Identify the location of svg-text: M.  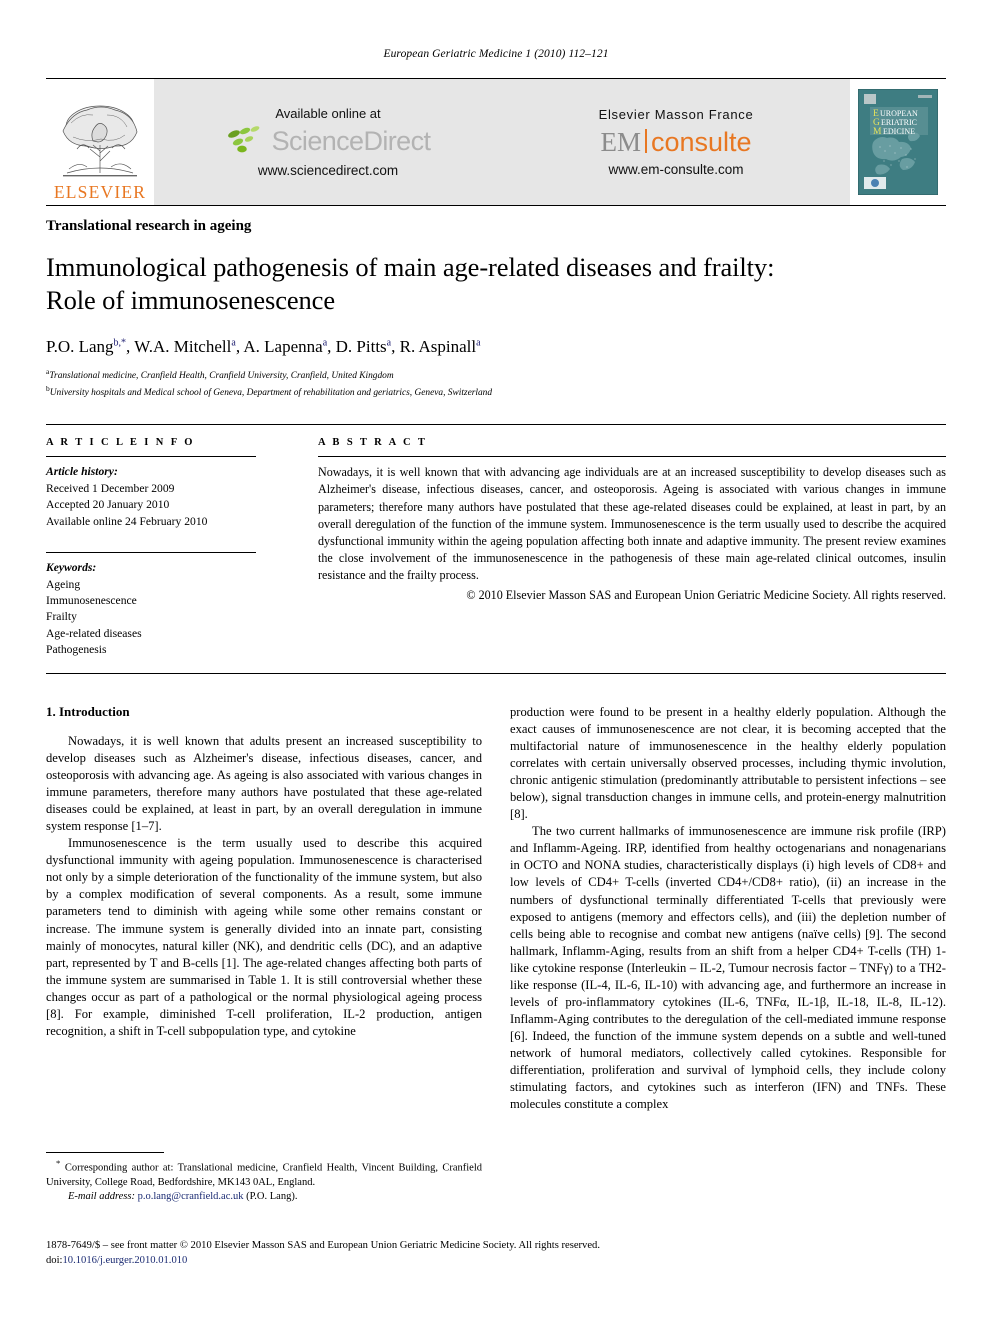
(877, 132).